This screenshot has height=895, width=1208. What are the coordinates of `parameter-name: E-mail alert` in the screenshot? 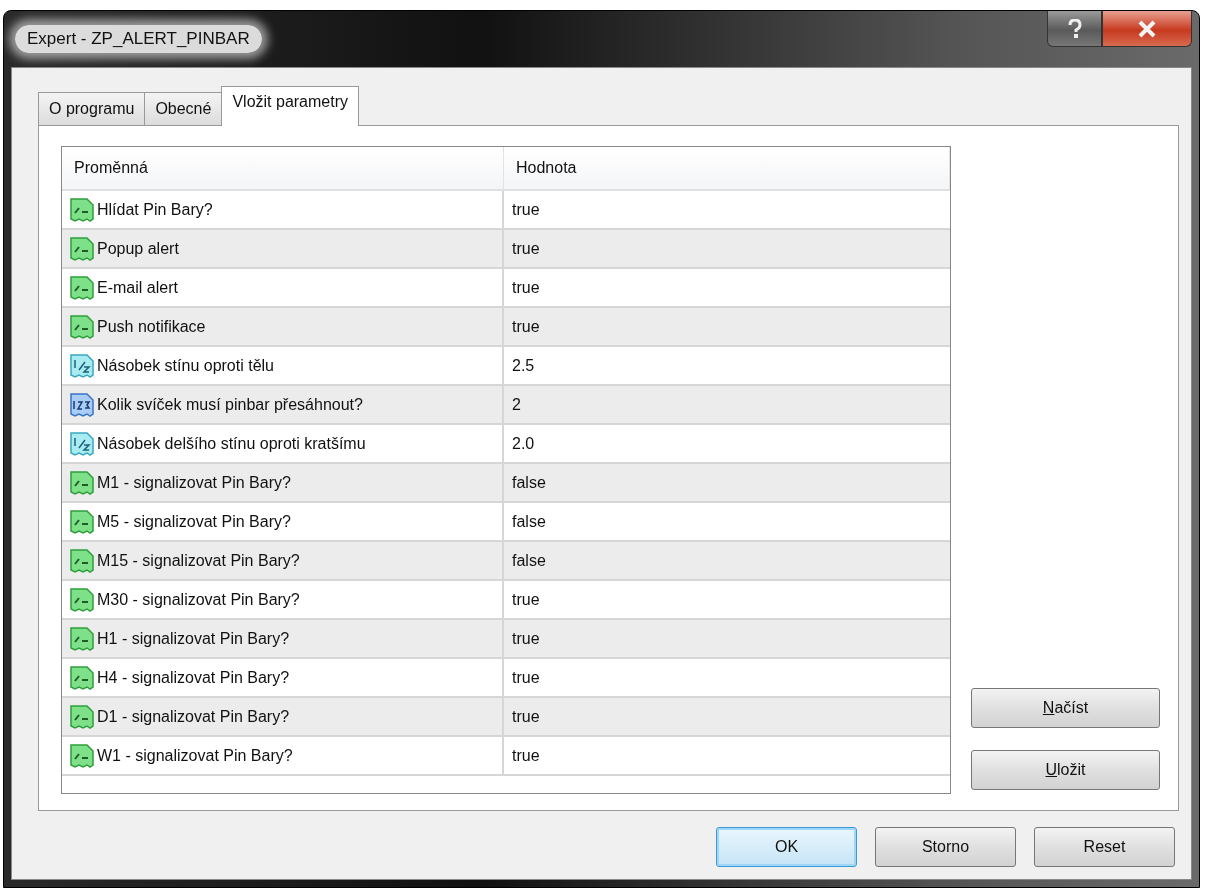 It's located at (137, 287).